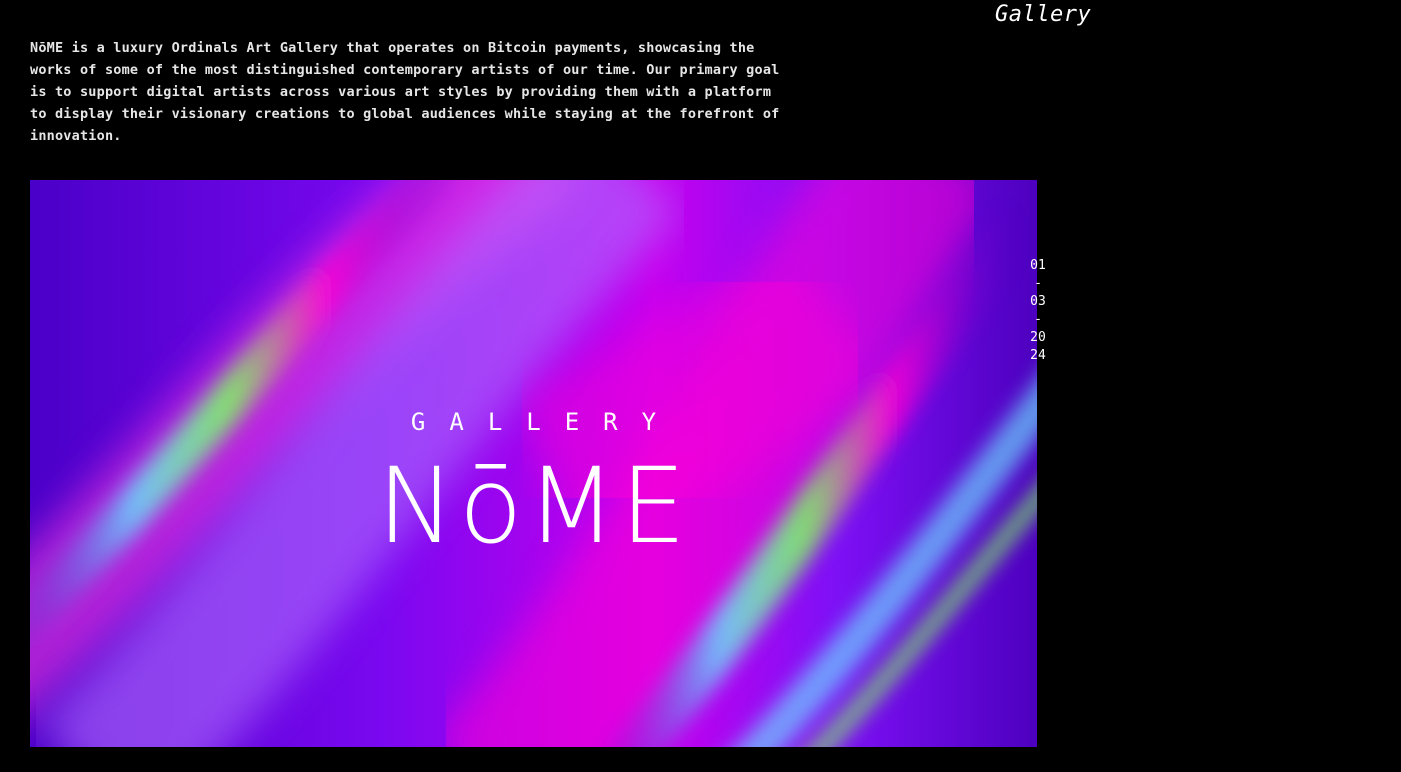  Describe the element at coordinates (1038, 265) in the screenshot. I see `date-part: 01` at that location.